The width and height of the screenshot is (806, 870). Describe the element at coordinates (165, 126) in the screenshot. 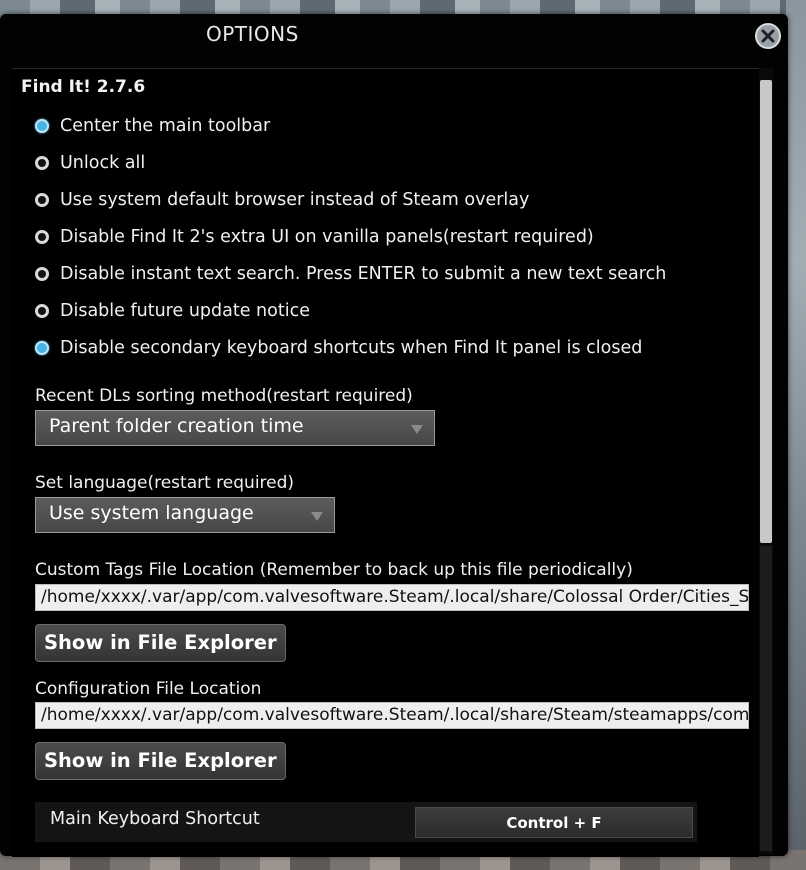

I see `option-label: Center the main toolbar` at that location.